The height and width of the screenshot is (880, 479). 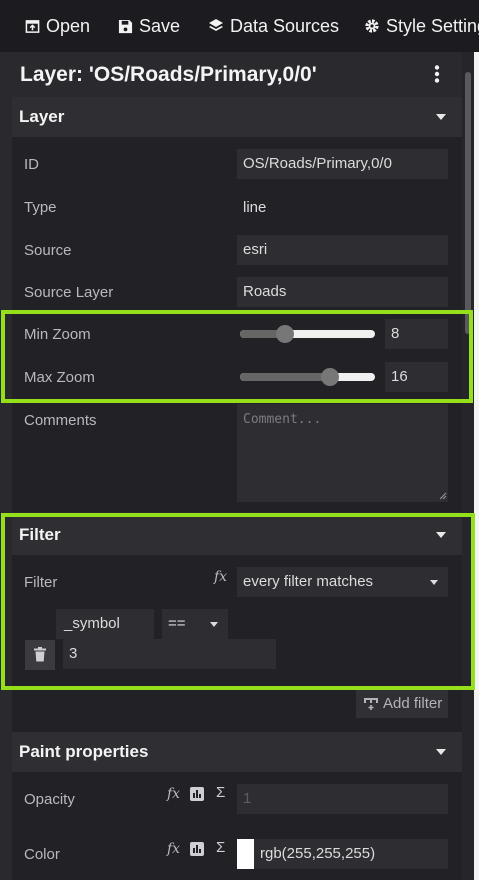 What do you see at coordinates (42, 854) in the screenshot?
I see `color-label: Color` at bounding box center [42, 854].